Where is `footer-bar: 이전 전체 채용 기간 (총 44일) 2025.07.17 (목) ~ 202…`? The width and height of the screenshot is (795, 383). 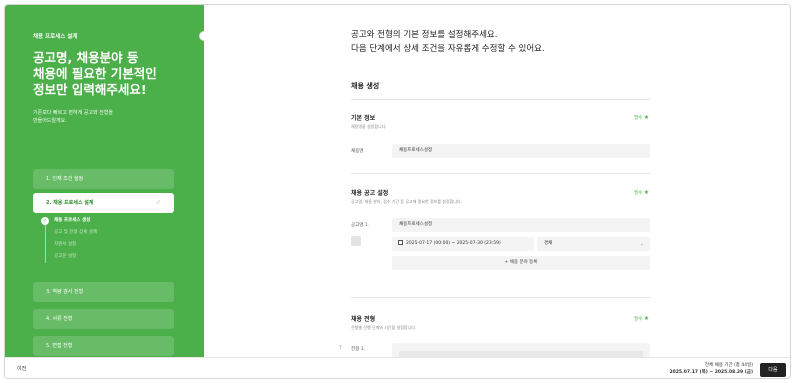 footer-bar: 이전 전체 채용 기간 (총 44일) 2025.07.17 (목) ~ 202… is located at coordinates (397, 367).